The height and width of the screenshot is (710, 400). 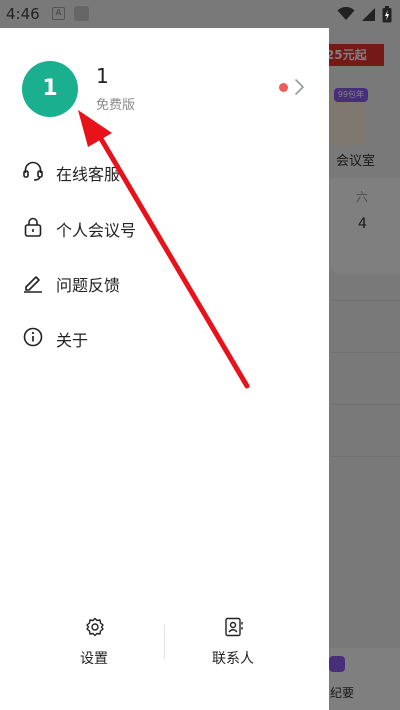 What do you see at coordinates (72, 340) in the screenshot?
I see `menu-label: 关于` at bounding box center [72, 340].